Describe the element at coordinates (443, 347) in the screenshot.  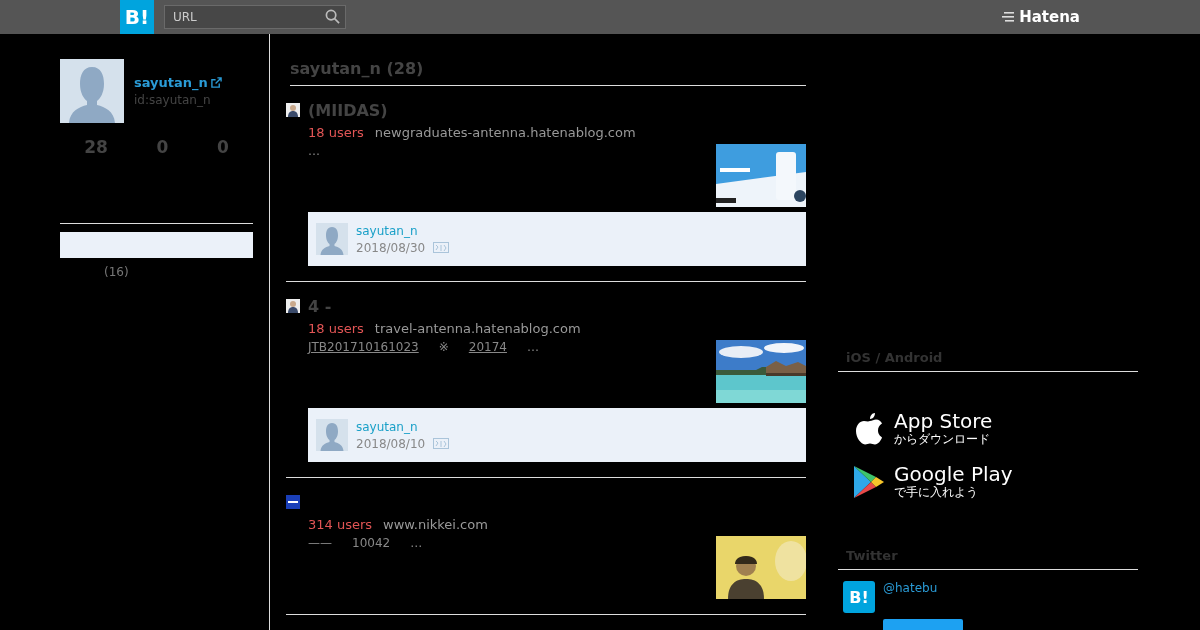
I see `excerpt-text: ※` at that location.